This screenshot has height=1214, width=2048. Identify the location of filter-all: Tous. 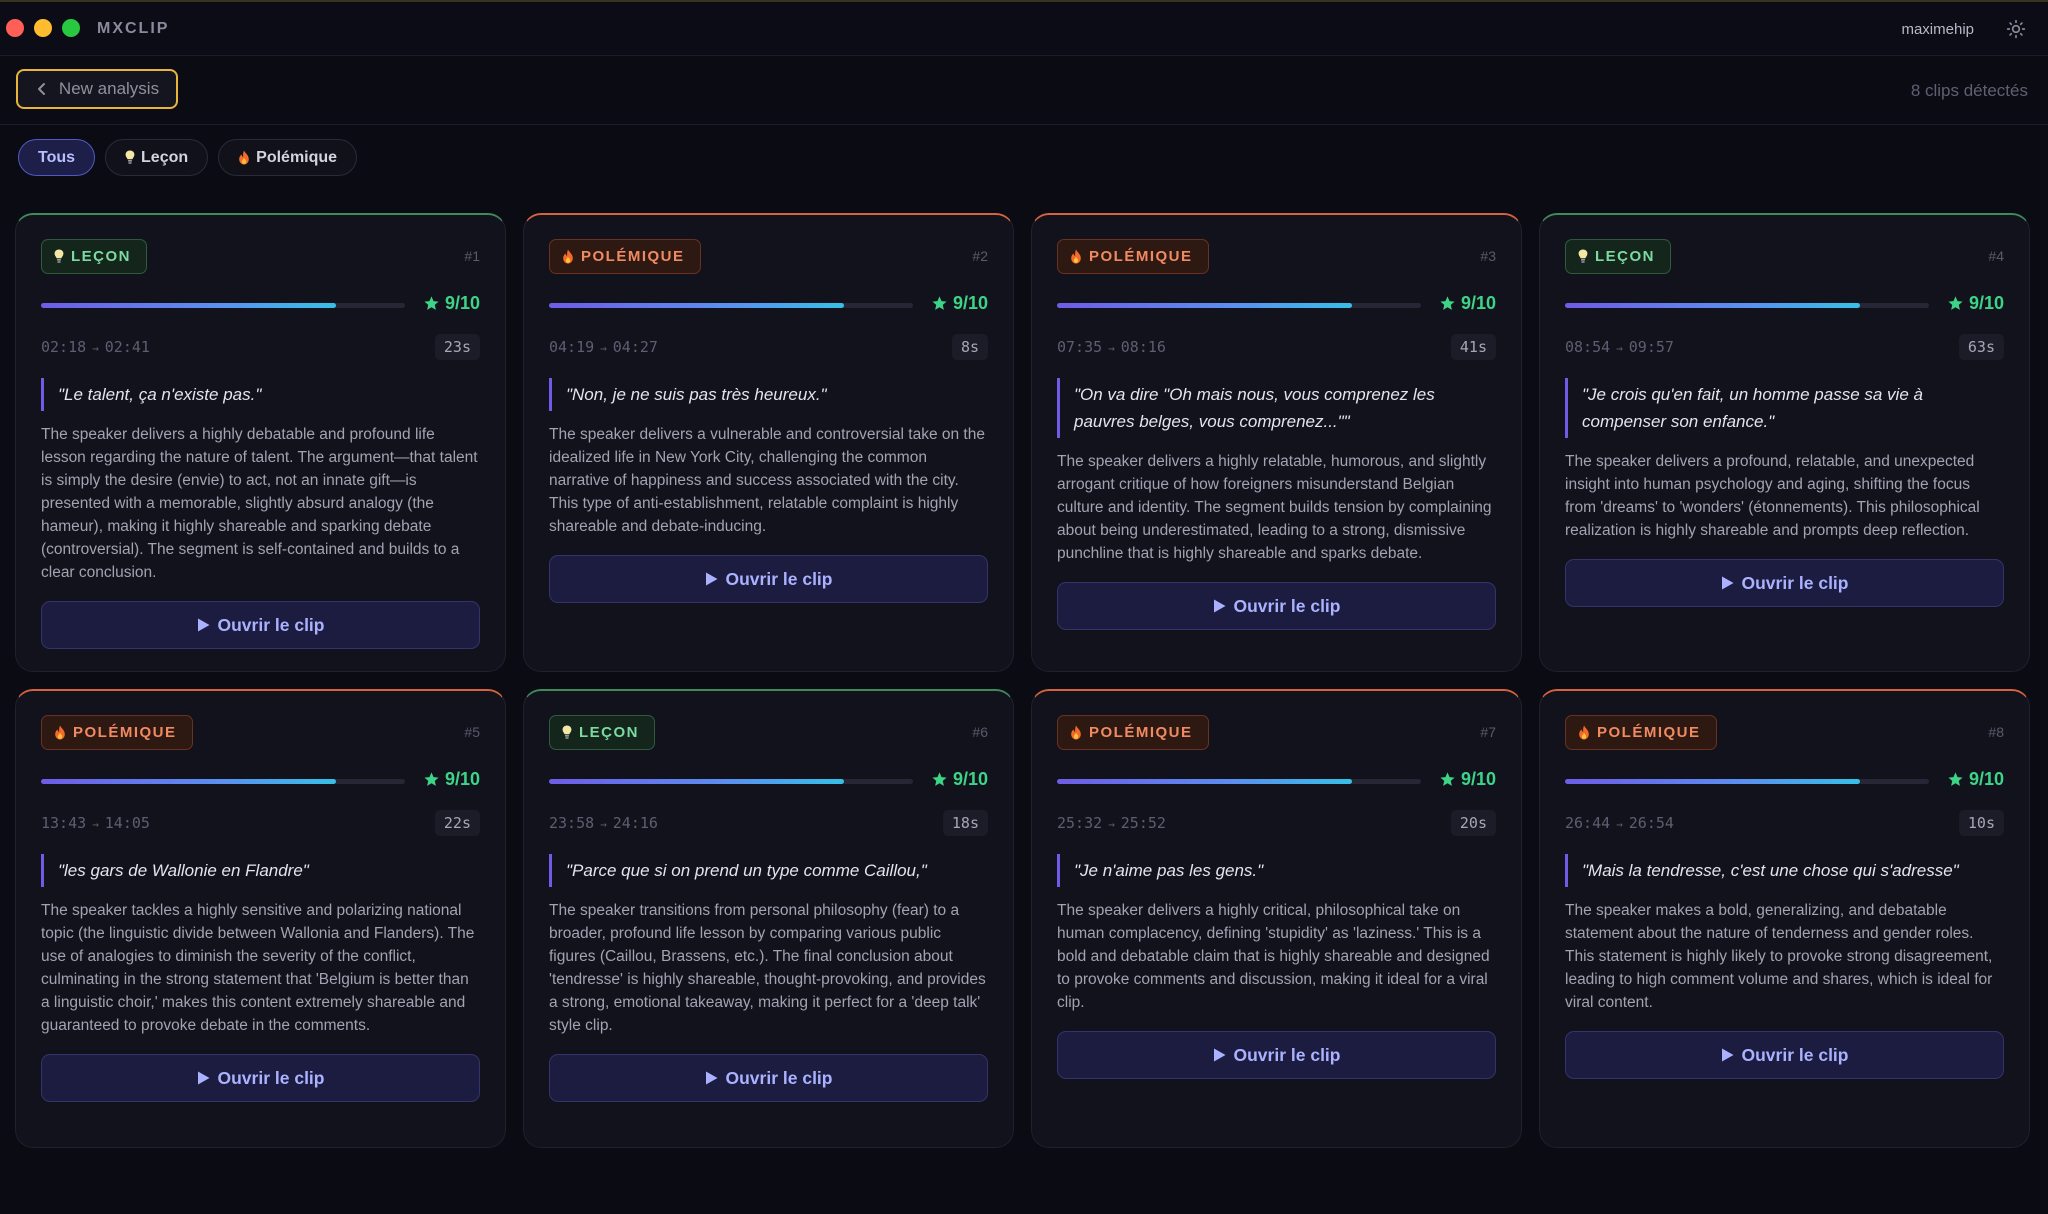
(57, 157).